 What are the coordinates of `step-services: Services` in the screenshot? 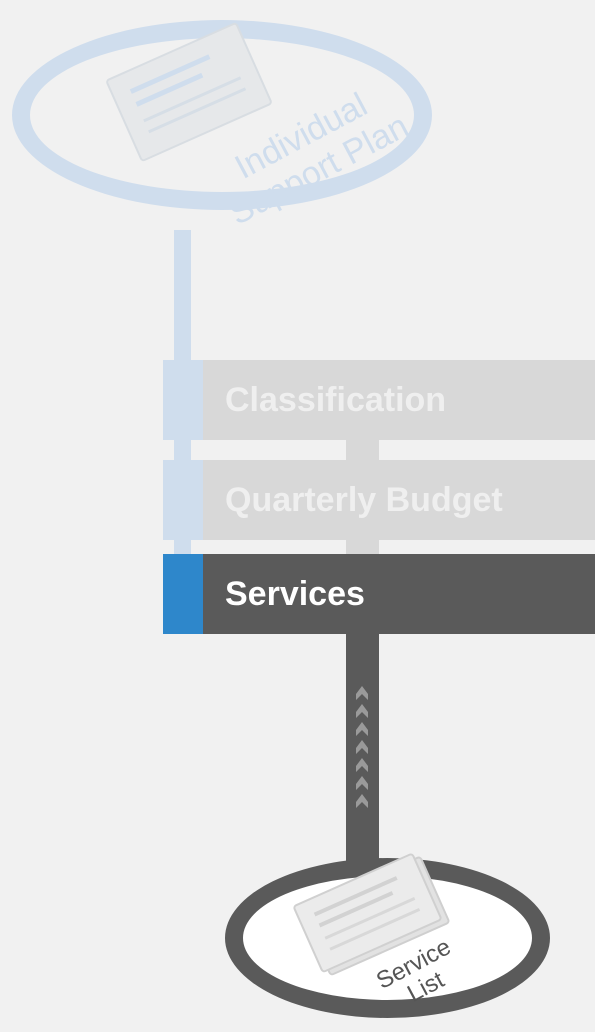 It's located at (379, 594).